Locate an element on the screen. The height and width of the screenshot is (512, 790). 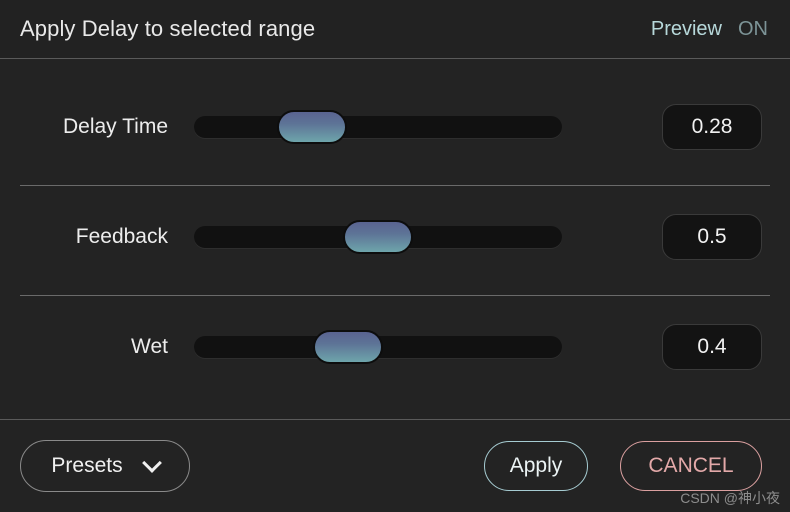
param-row-wet: Wet 0.4 is located at coordinates (395, 347).